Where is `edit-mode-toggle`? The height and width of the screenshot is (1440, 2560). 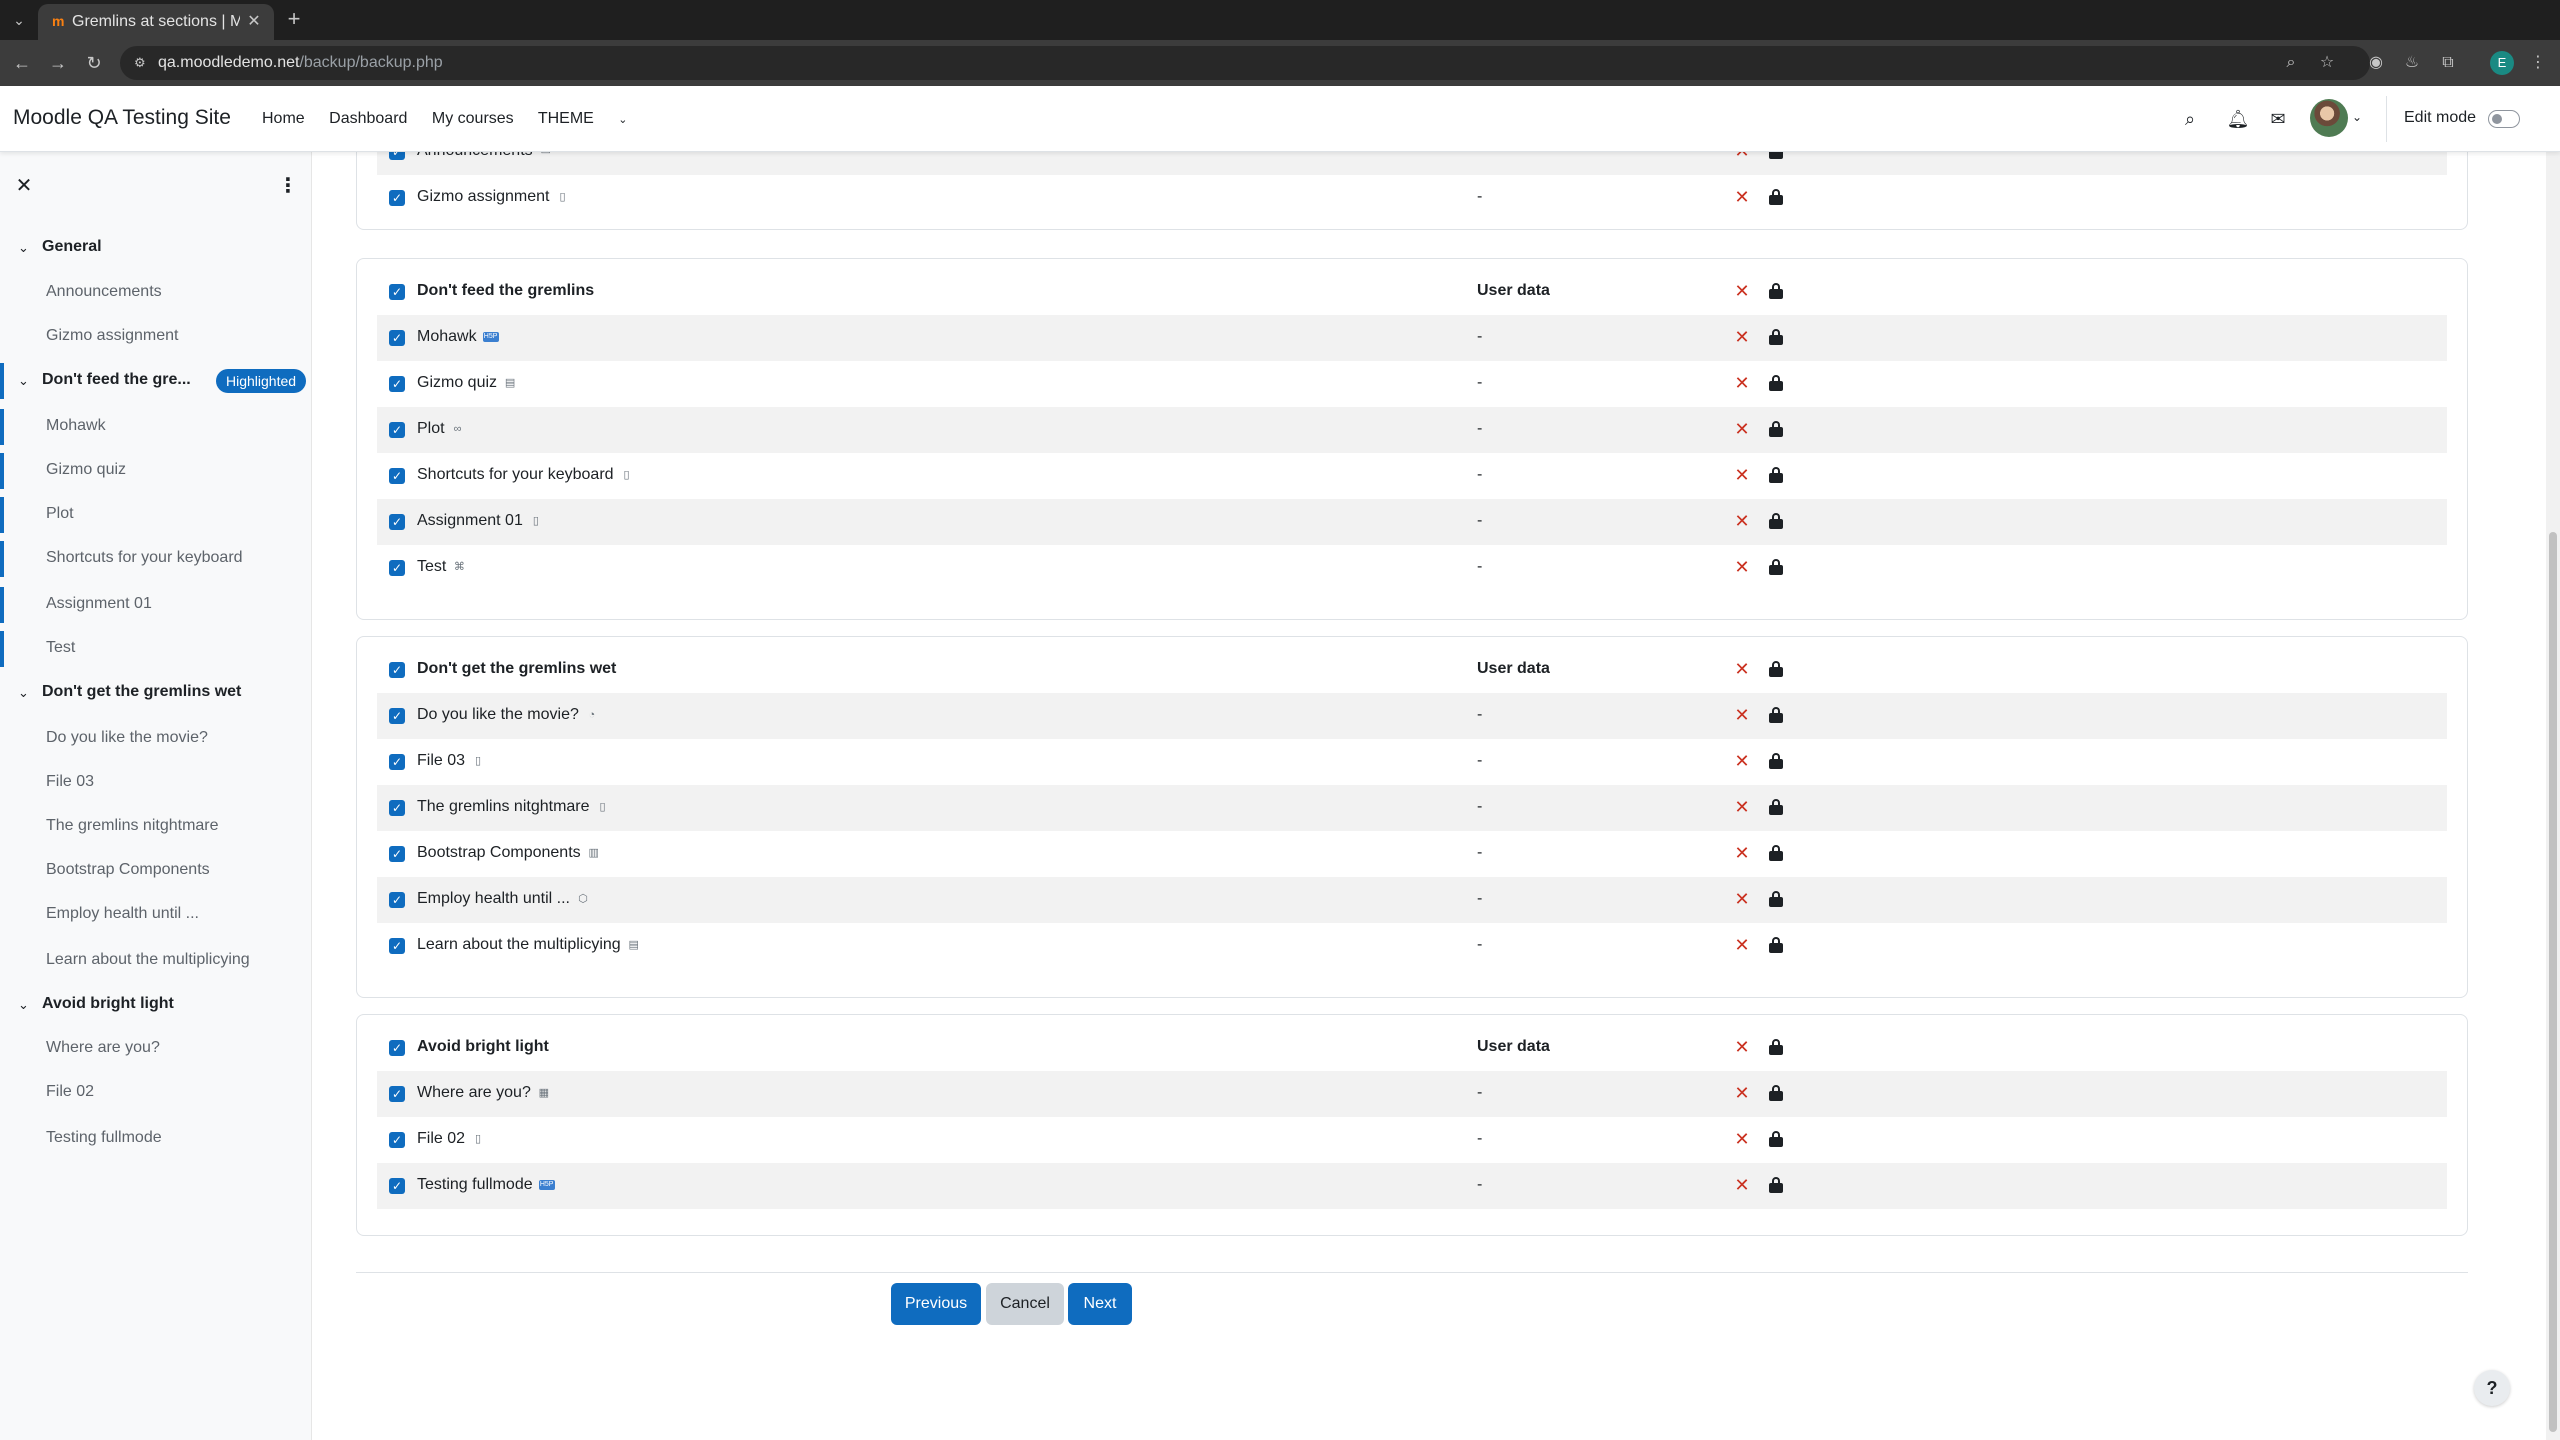 edit-mode-toggle is located at coordinates (2504, 119).